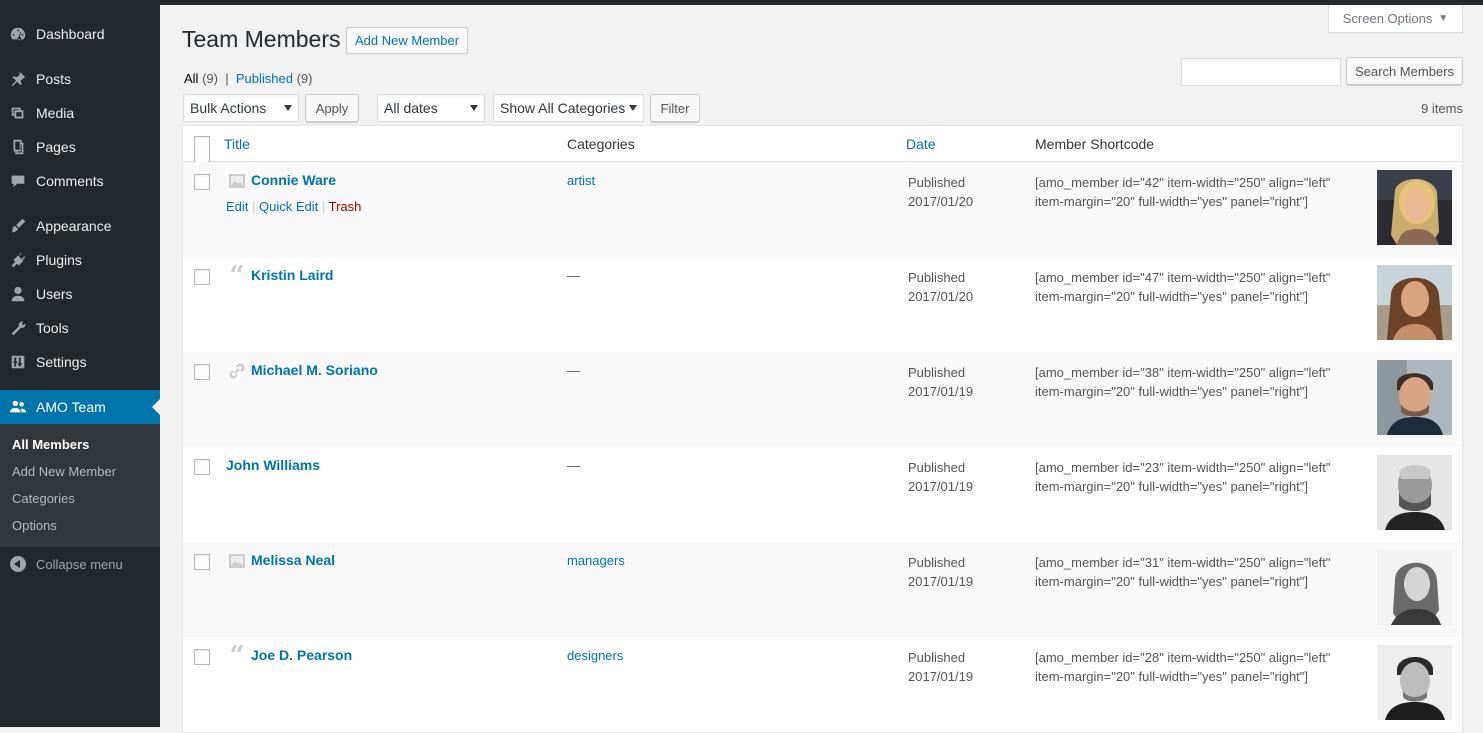 The height and width of the screenshot is (733, 1483). Describe the element at coordinates (80, 294) in the screenshot. I see `sidebar-item-users: Users` at that location.